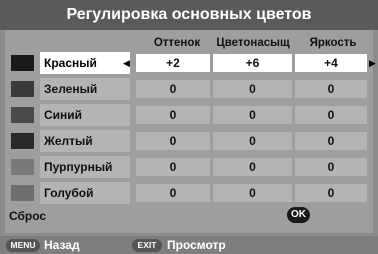 The width and height of the screenshot is (378, 254). I want to click on menu-key-icon: MENU, so click(23, 245).